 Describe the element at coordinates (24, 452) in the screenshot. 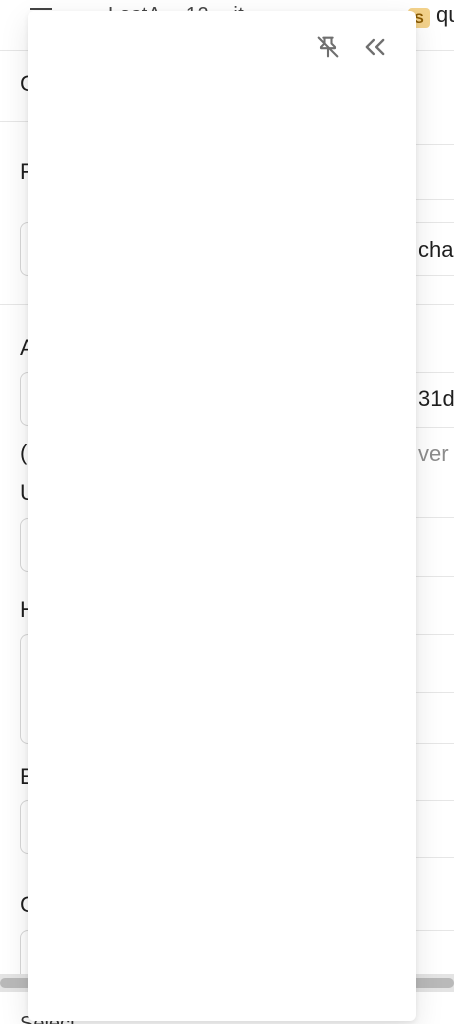

I see `left-label-4: (` at that location.